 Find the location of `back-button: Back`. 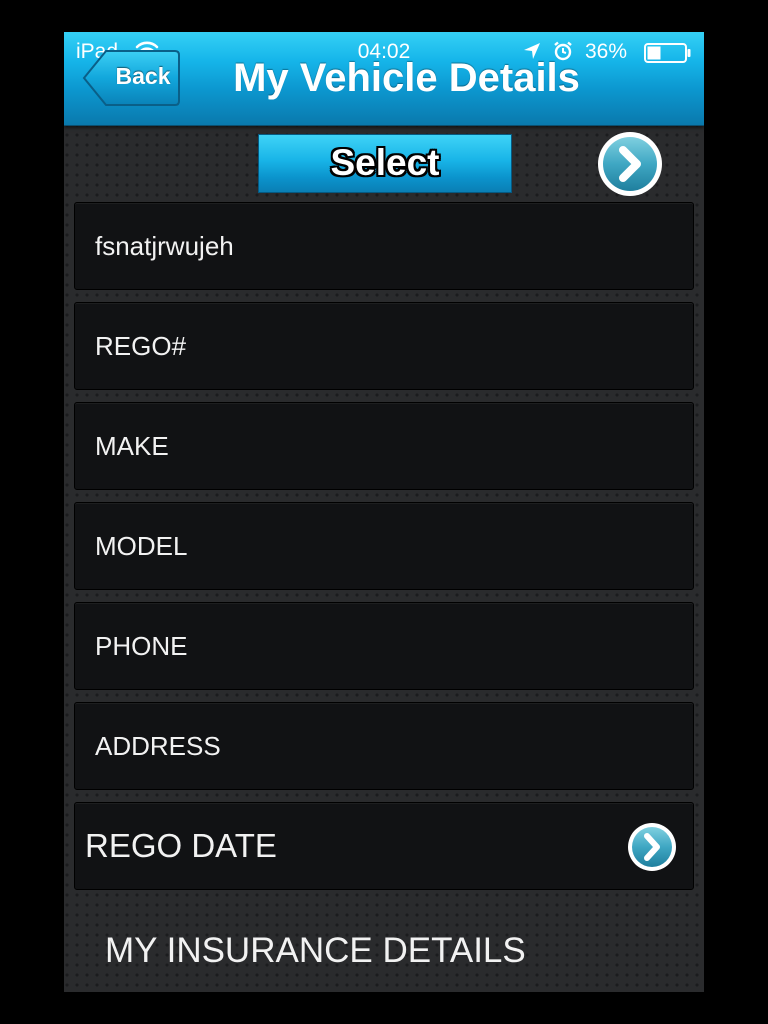

back-button: Back is located at coordinates (131, 78).